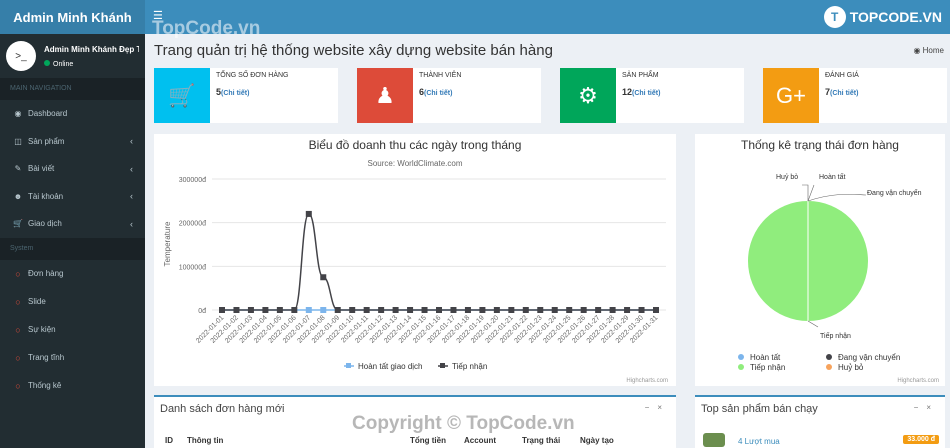 The height and width of the screenshot is (448, 950). I want to click on online-dot-icon, so click(47, 62).